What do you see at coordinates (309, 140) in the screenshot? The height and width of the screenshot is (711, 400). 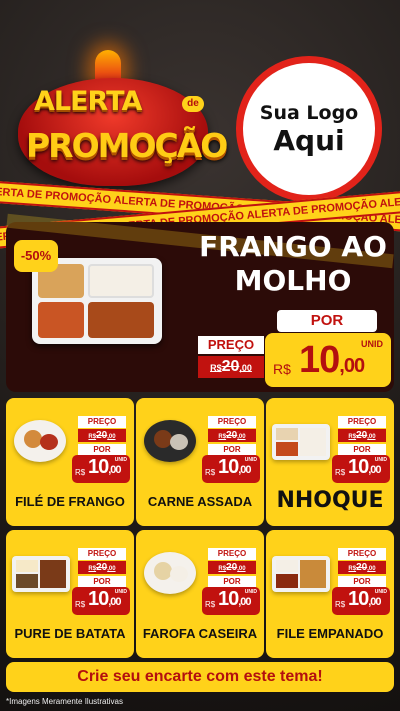 I see `logo-line-2: Aqui` at bounding box center [309, 140].